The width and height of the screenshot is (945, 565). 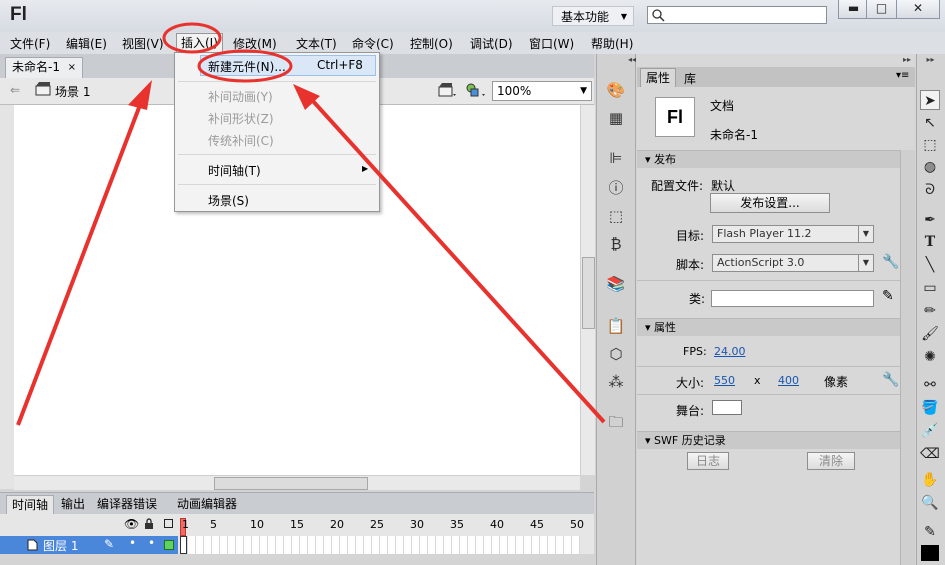 I want to click on tab-motion-editor: 动画编辑器, so click(x=207, y=504).